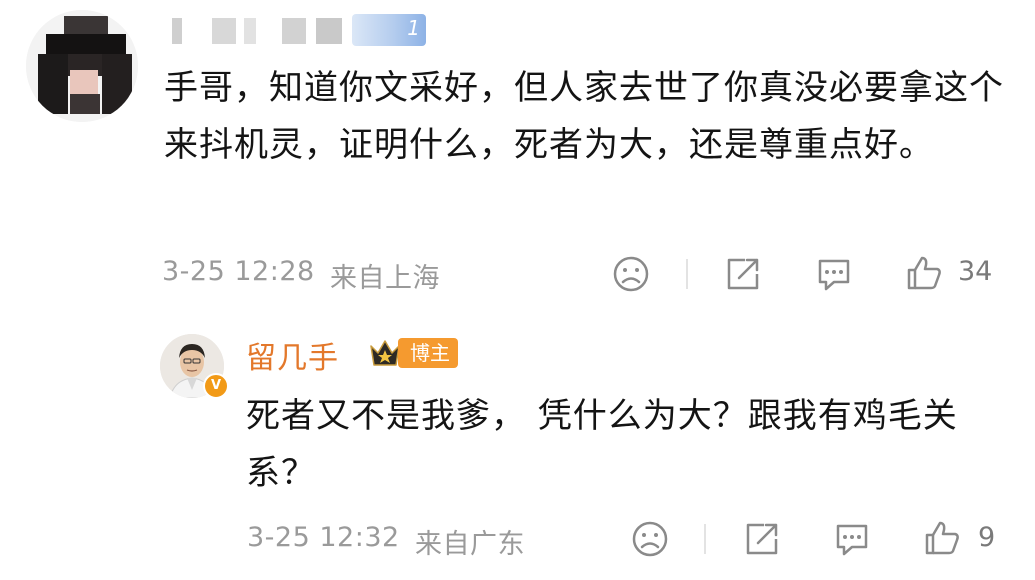  What do you see at coordinates (470, 544) in the screenshot?
I see `reply-location: 来自广东` at bounding box center [470, 544].